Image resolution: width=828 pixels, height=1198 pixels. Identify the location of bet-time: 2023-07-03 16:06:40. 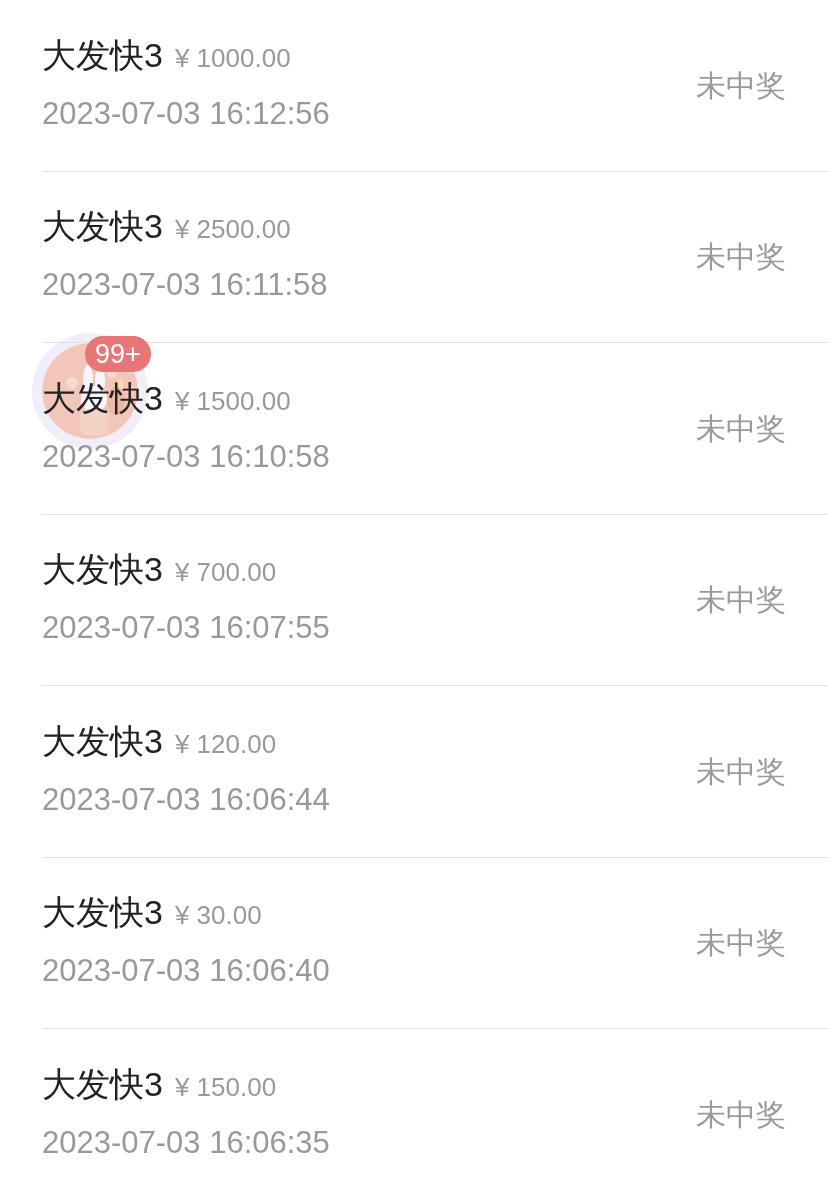
(186, 971).